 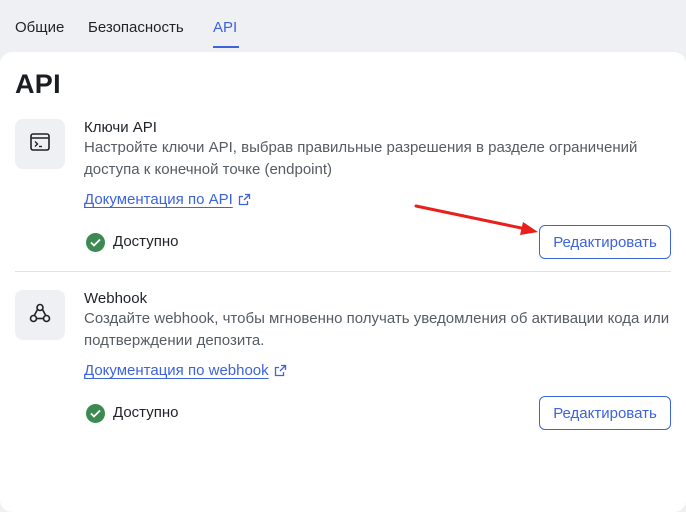 What do you see at coordinates (226, 47) in the screenshot?
I see `active-tab-indicator` at bounding box center [226, 47].